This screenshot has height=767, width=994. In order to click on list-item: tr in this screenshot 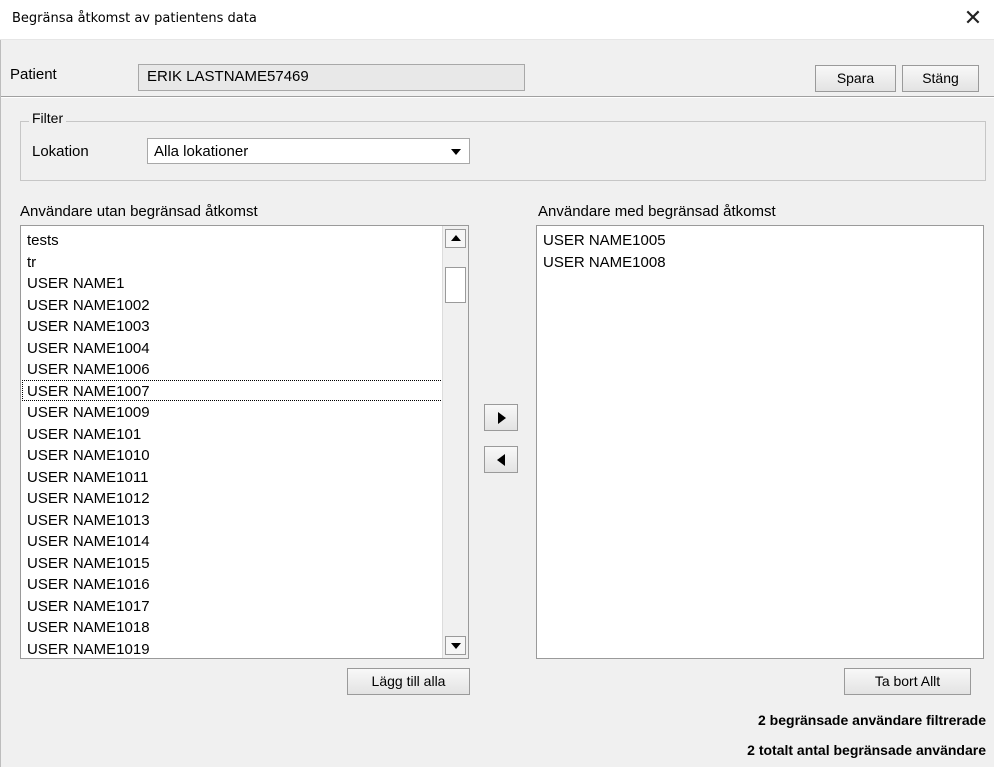, I will do `click(232, 262)`.